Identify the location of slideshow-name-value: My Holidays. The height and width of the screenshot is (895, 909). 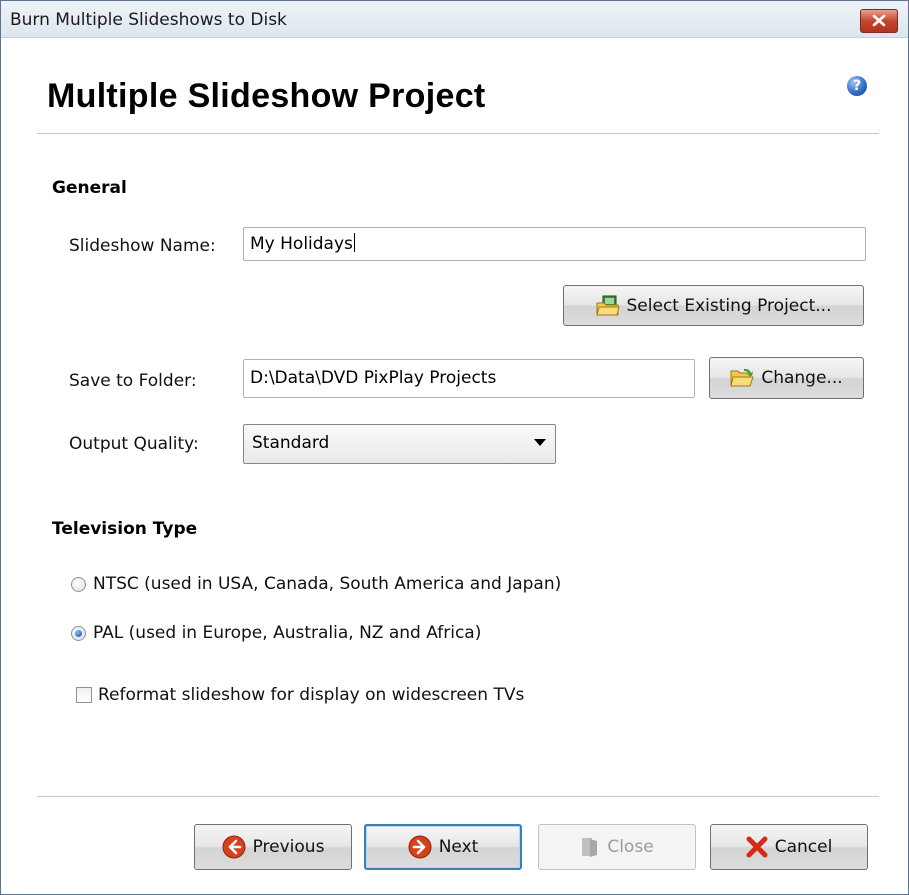
(301, 244).